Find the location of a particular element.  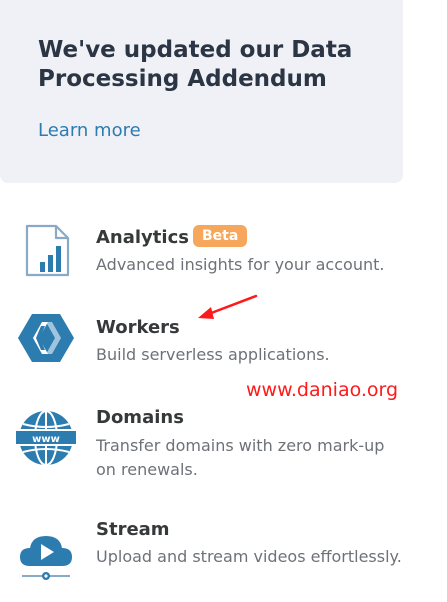

watermark-text: www.daniao.org is located at coordinates (322, 390).